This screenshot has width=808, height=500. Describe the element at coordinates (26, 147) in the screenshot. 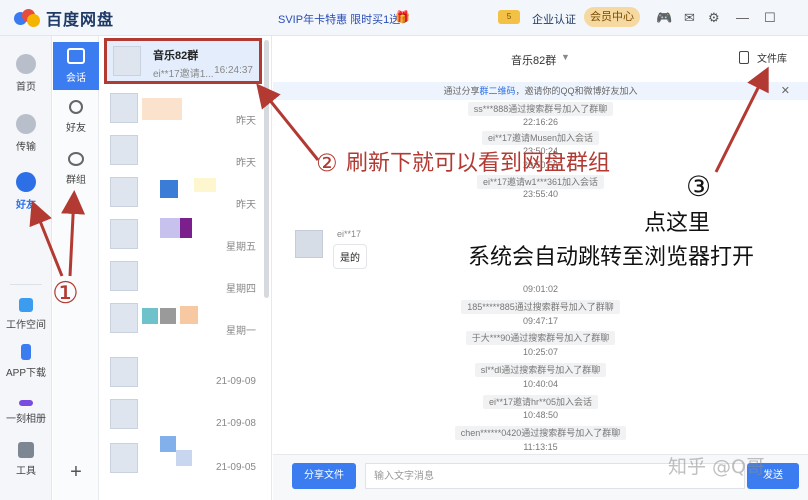

I see `nav-transfer-label: 传输` at that location.